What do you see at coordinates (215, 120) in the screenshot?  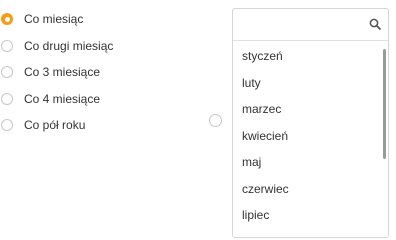 I see `custom-month-radio-button` at bounding box center [215, 120].